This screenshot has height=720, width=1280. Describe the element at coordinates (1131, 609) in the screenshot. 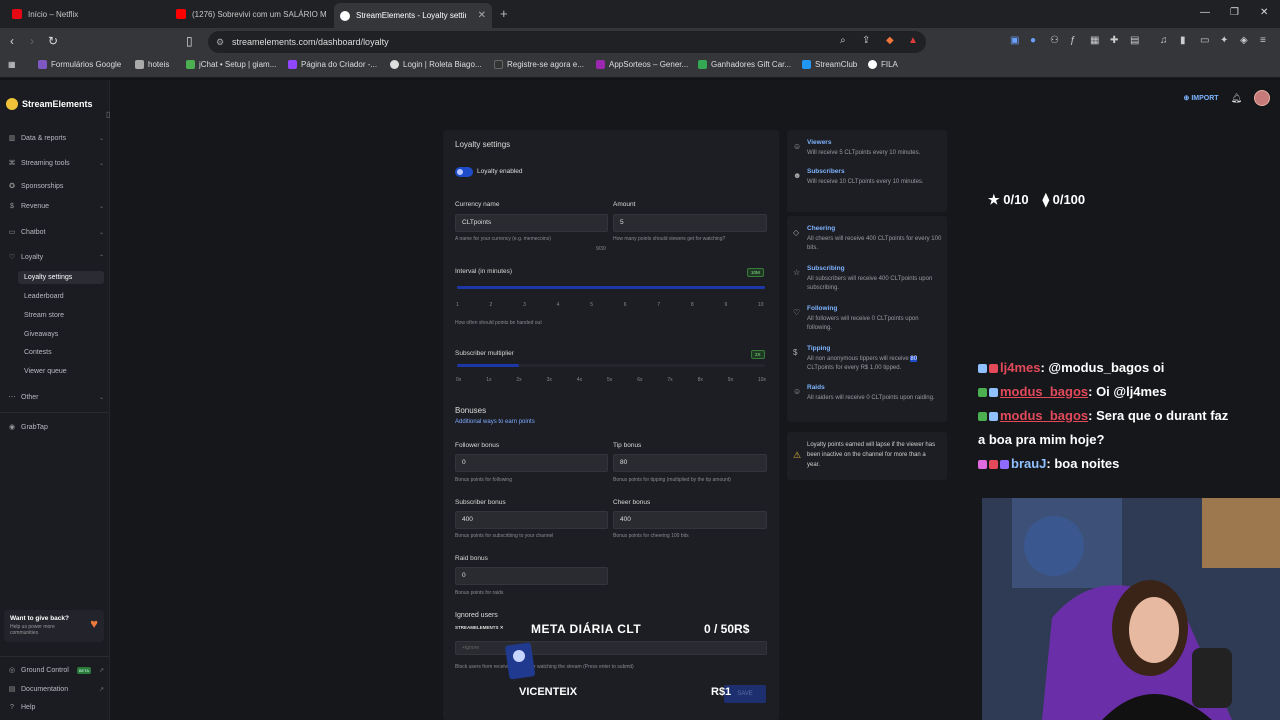

I see `streamer-webcam-image` at that location.